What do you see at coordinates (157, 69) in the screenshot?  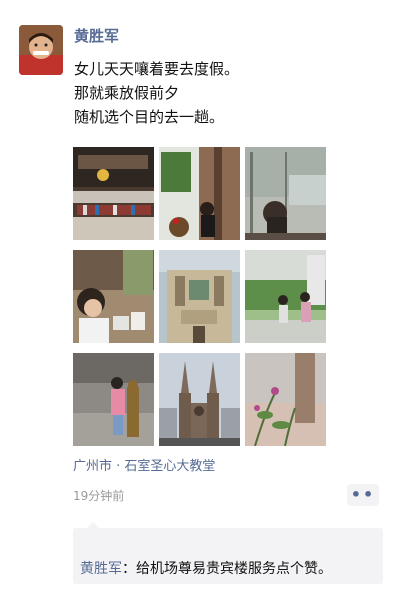 I see `post-text-line: 女儿天天嚷着要去度假。` at bounding box center [157, 69].